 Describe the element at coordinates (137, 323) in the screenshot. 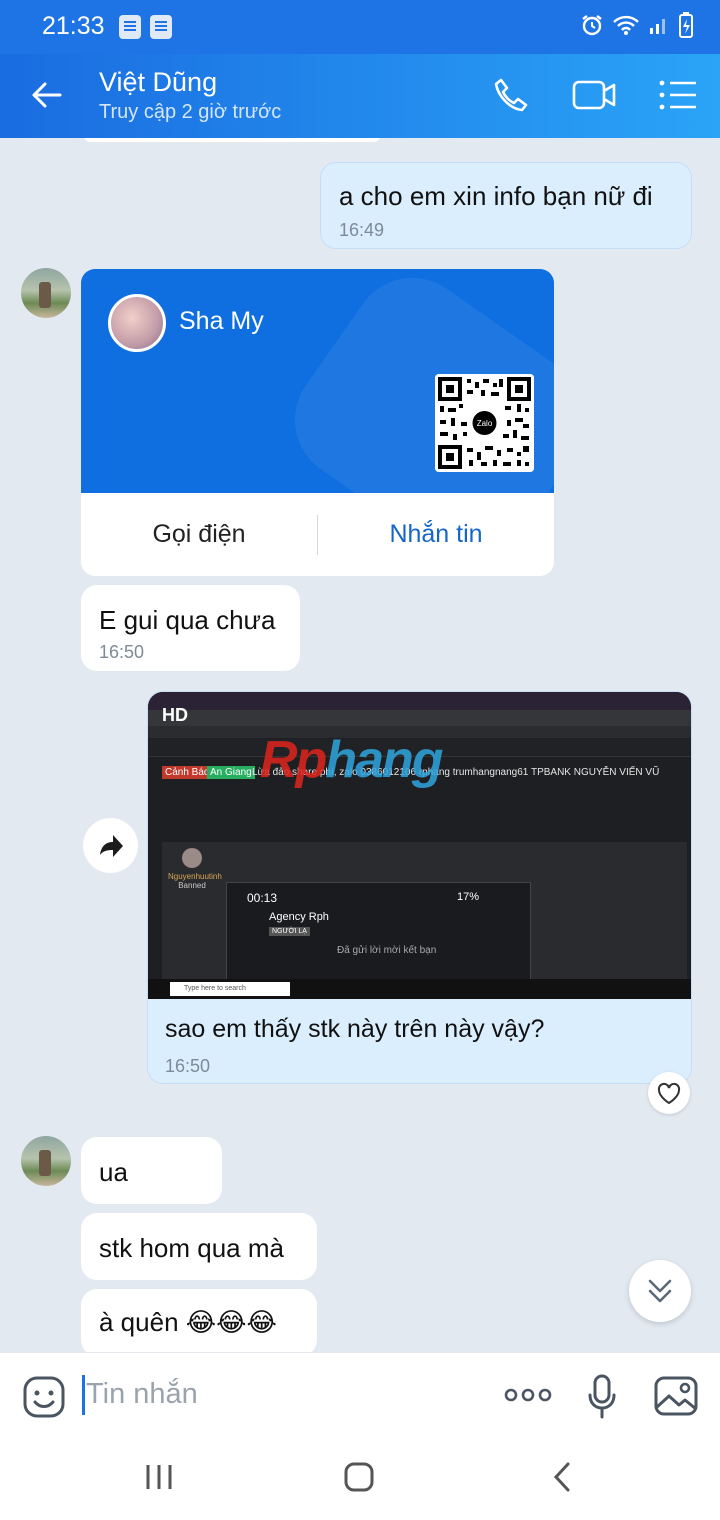

I see `card-avatar` at that location.